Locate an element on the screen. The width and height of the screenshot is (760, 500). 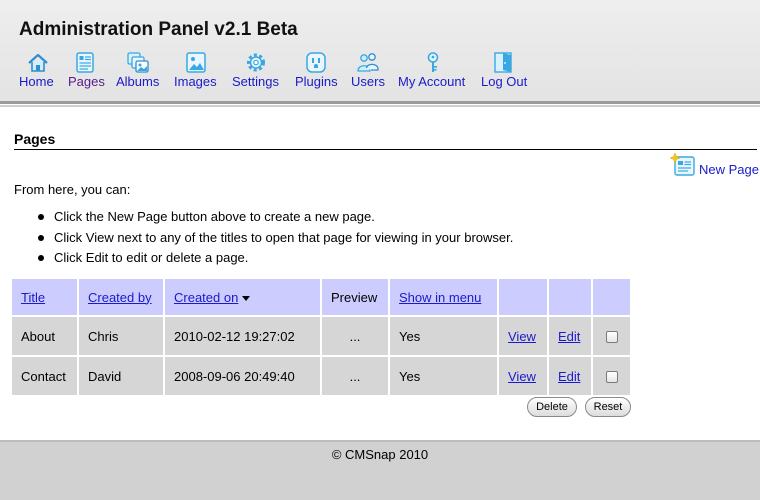
nav-home-label: Home is located at coordinates (36, 81).